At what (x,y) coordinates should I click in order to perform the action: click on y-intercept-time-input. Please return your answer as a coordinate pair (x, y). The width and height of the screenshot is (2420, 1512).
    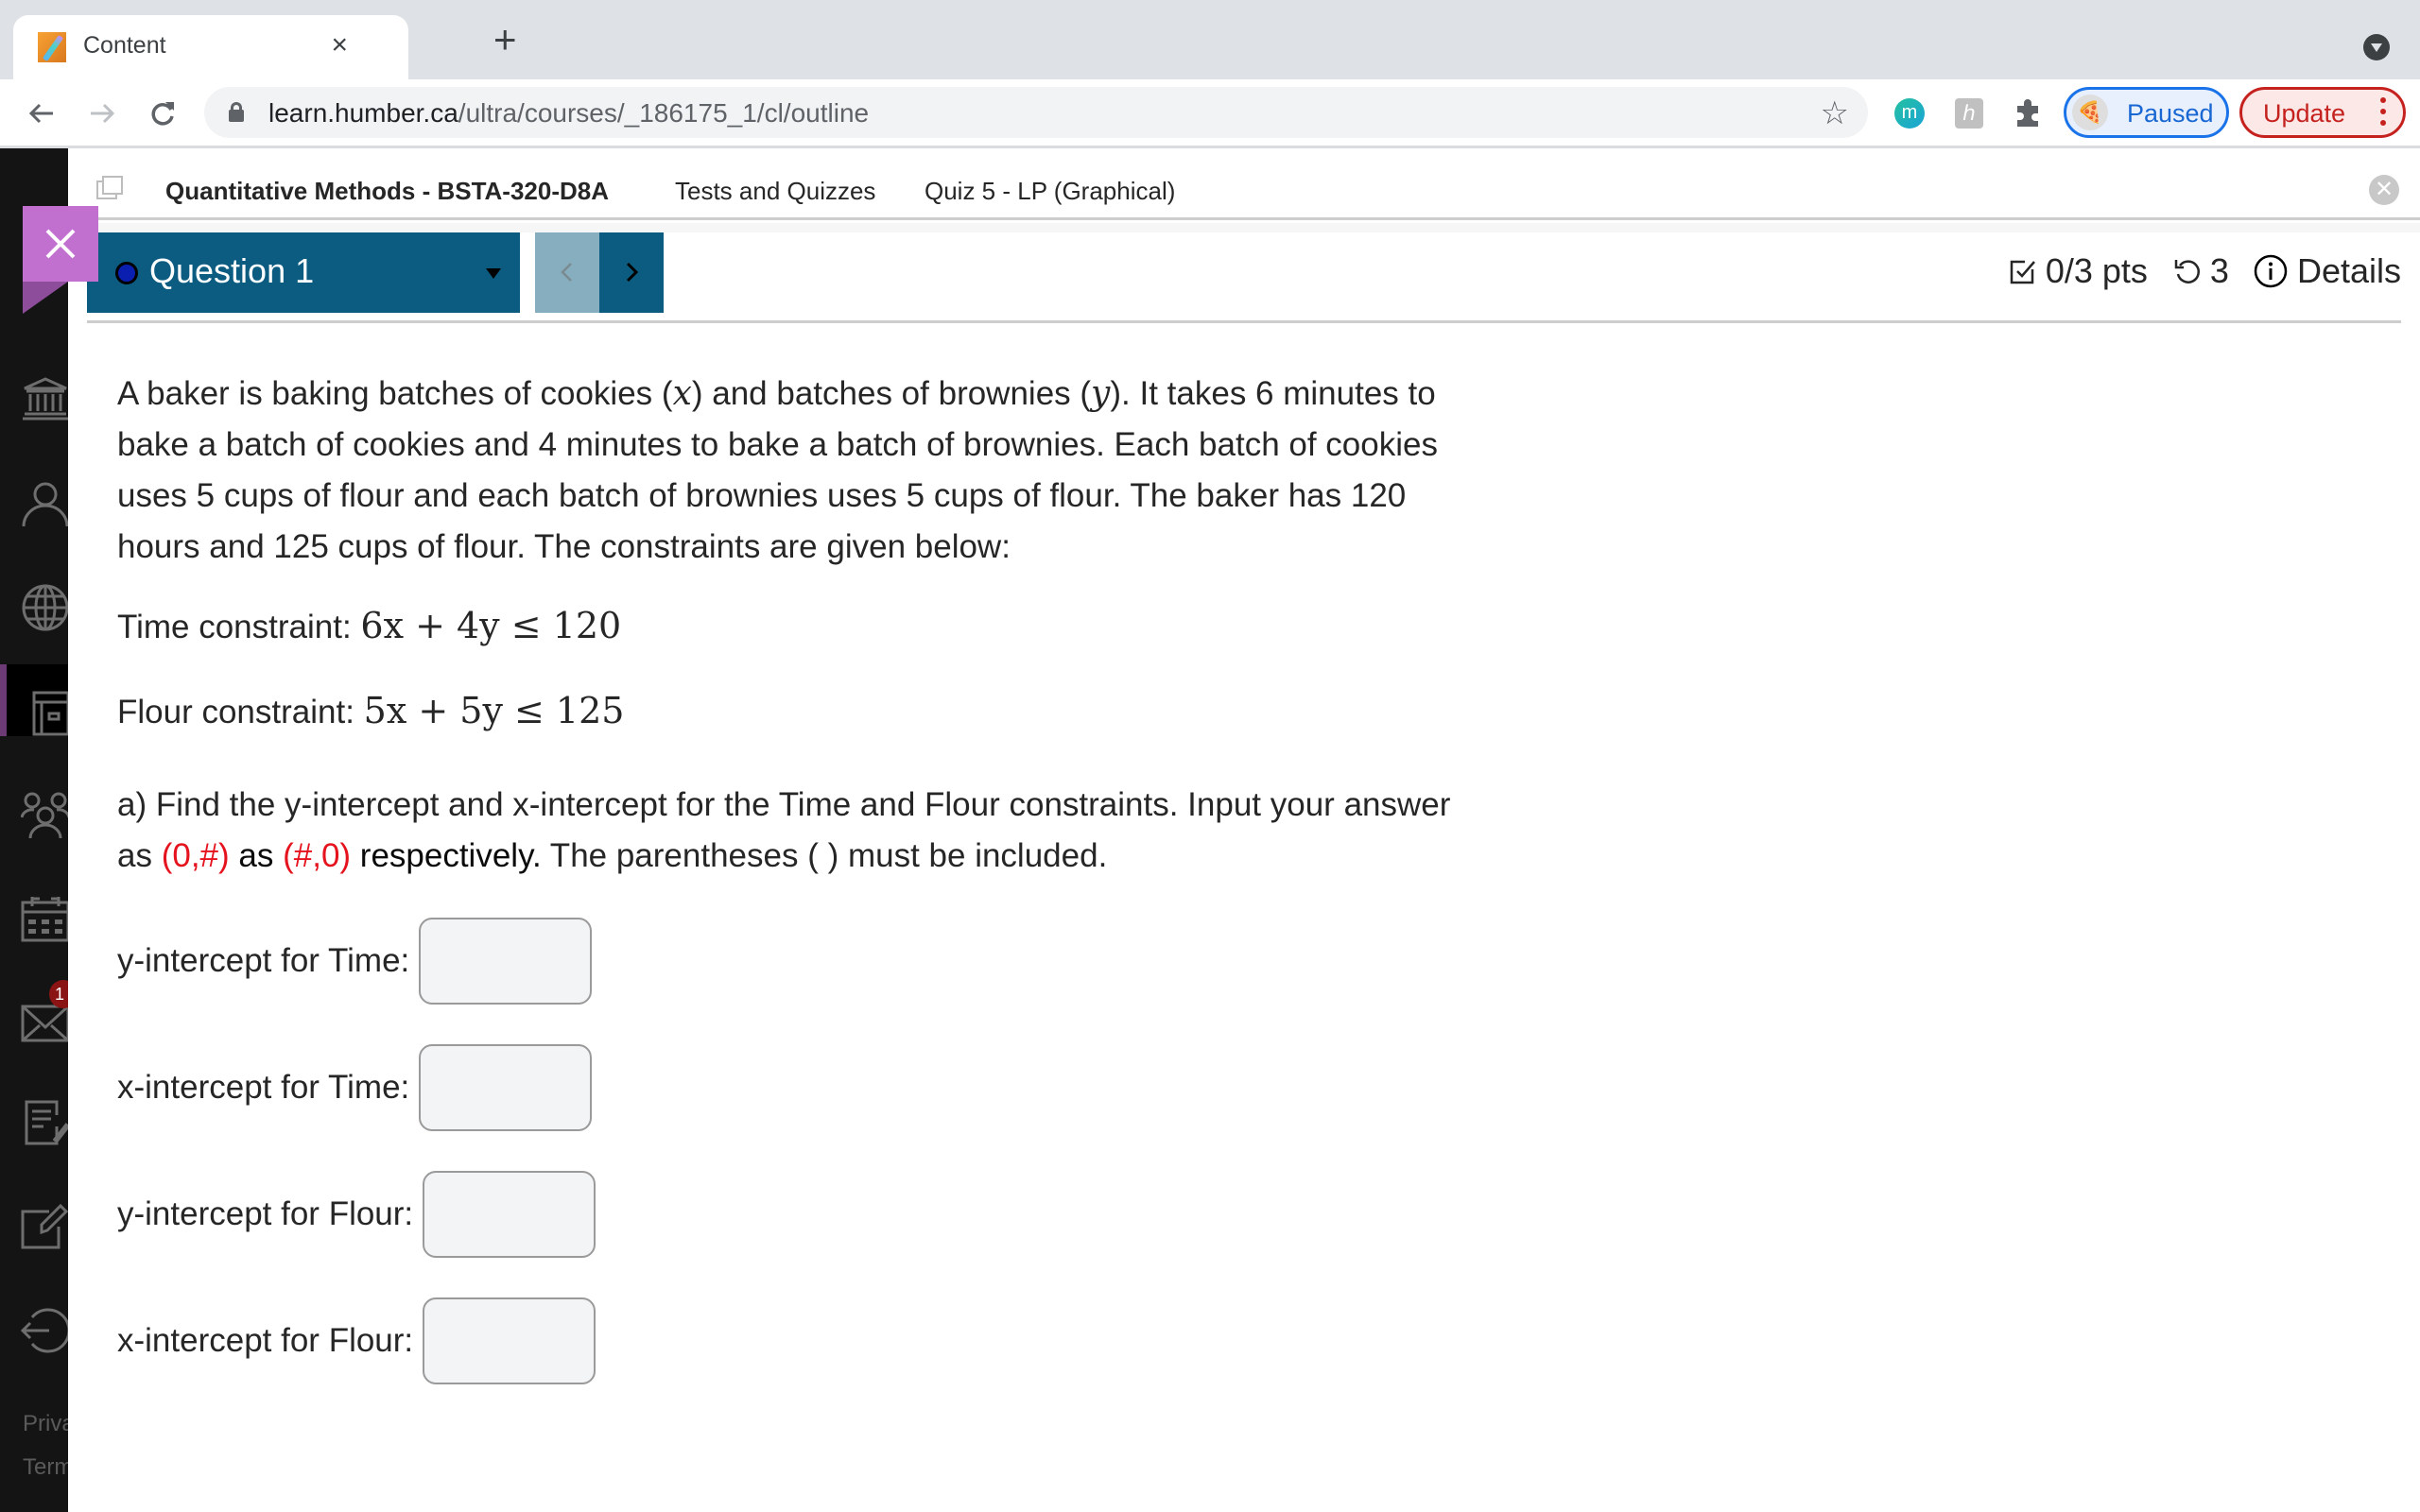
    Looking at the image, I should click on (506, 961).